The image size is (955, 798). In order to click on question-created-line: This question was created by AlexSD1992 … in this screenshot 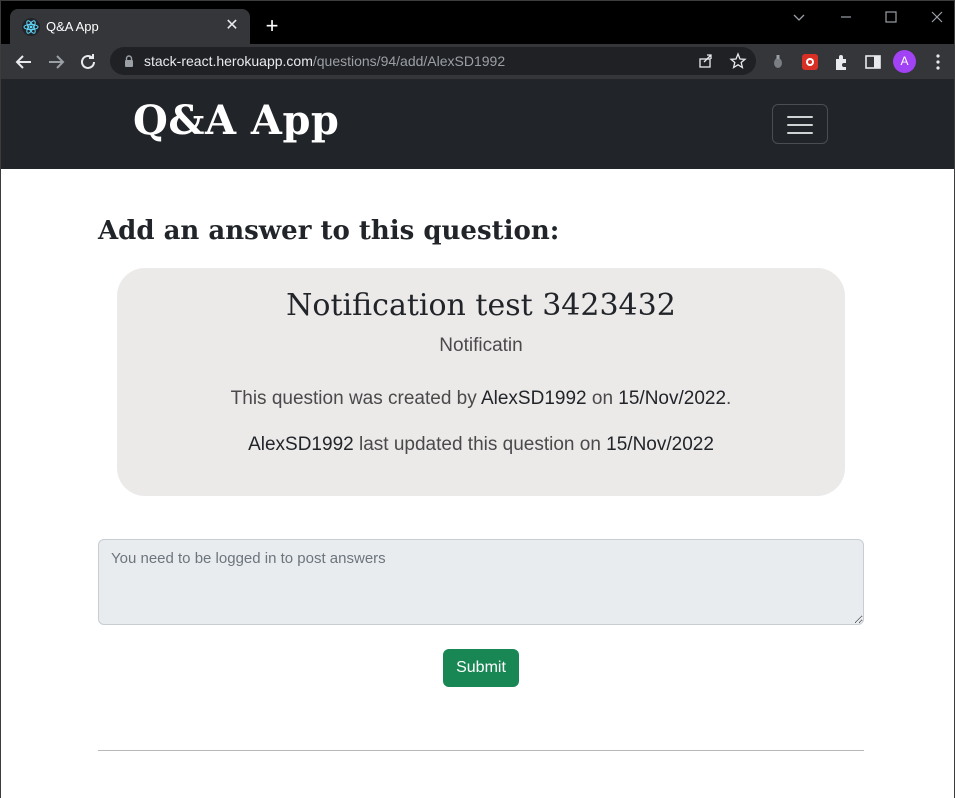, I will do `click(481, 399)`.